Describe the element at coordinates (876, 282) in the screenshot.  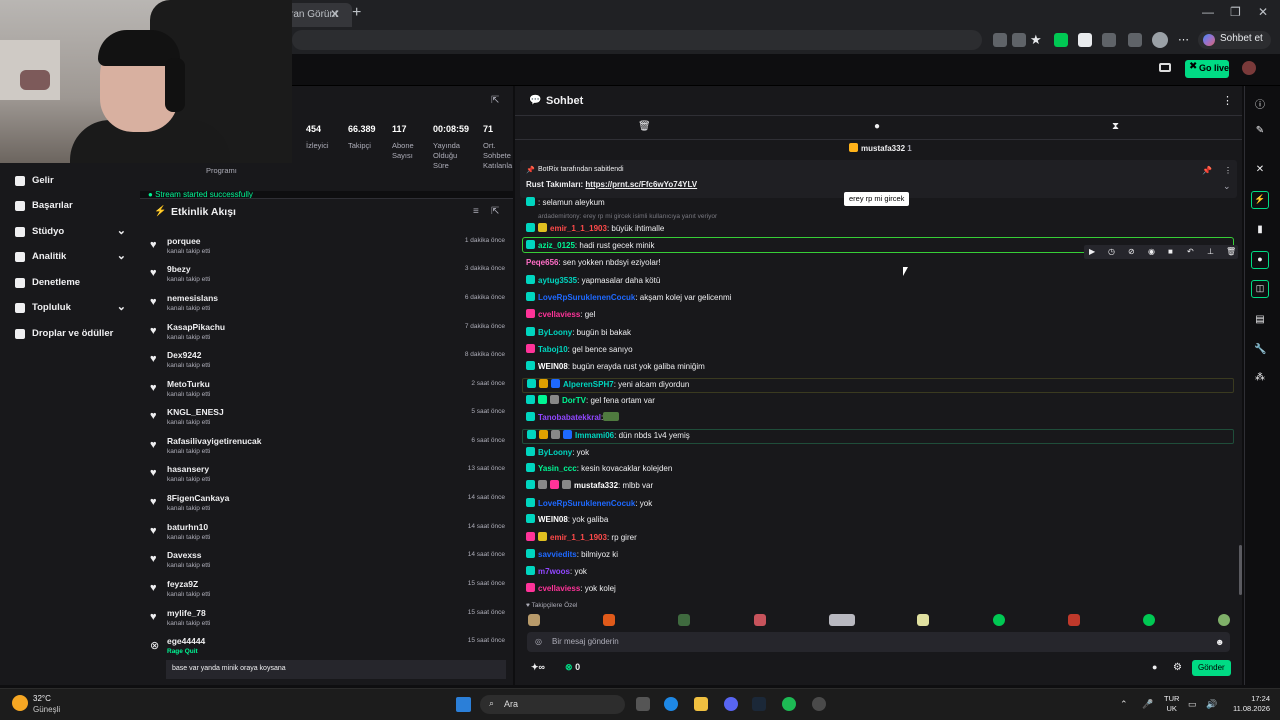
I see `chat-message: aytug3535: yapmasalar daha kötü` at that location.